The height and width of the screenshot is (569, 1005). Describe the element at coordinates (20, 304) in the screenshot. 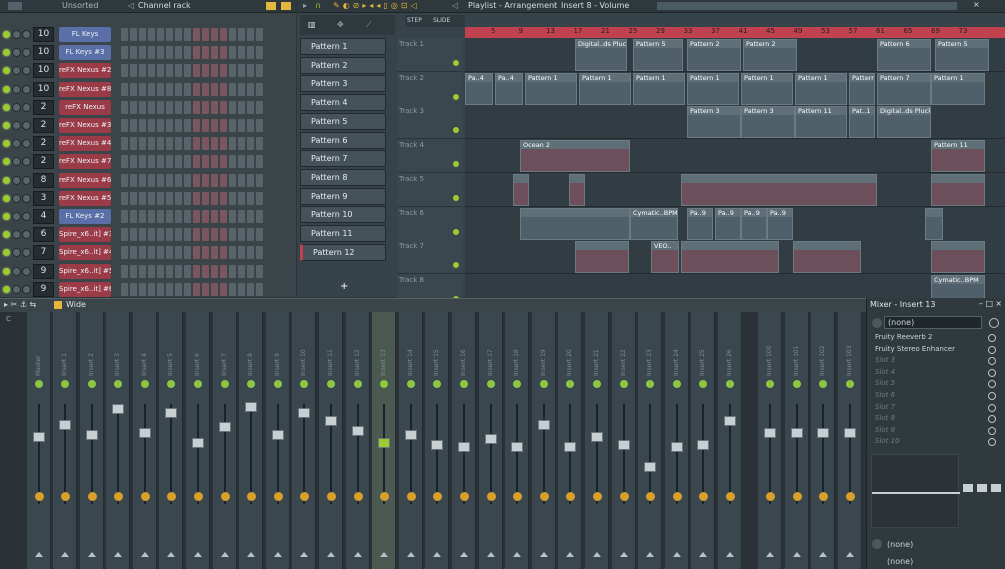

I see `mixer-menu-icon: ▸ ✂ ⚓ ⇆` at that location.